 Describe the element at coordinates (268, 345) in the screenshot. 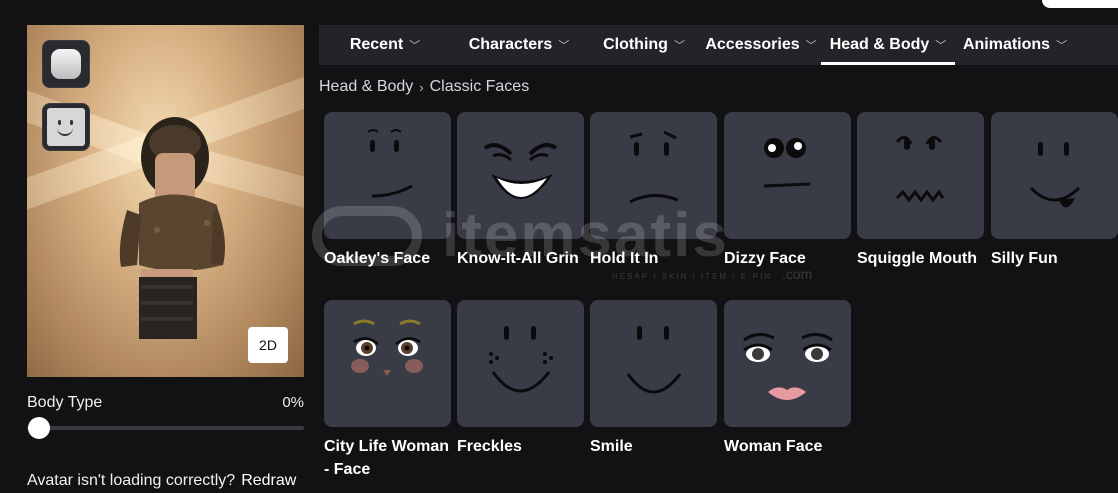

I see `toggle-2d-button: 2D` at that location.